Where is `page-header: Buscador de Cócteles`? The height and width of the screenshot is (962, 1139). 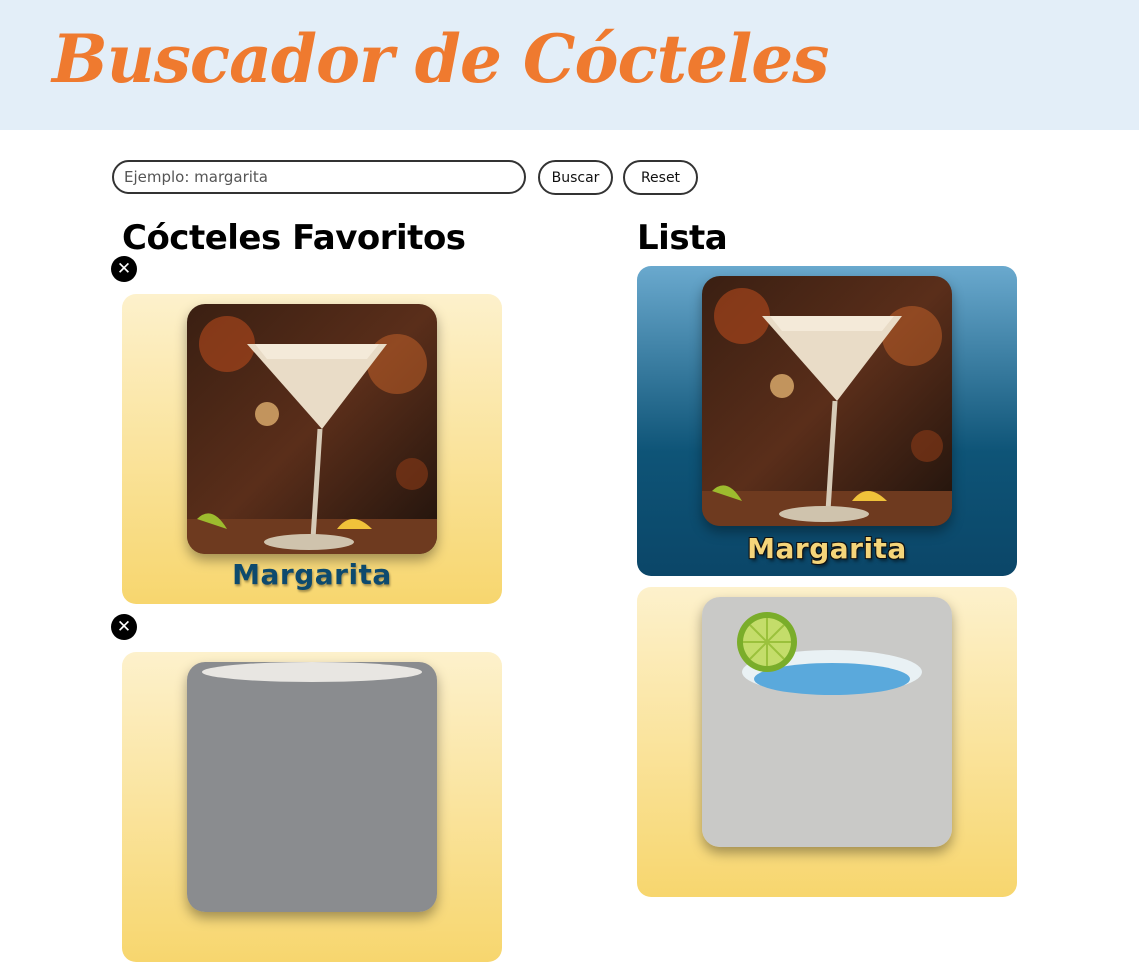
page-header: Buscador de Cócteles is located at coordinates (569, 65).